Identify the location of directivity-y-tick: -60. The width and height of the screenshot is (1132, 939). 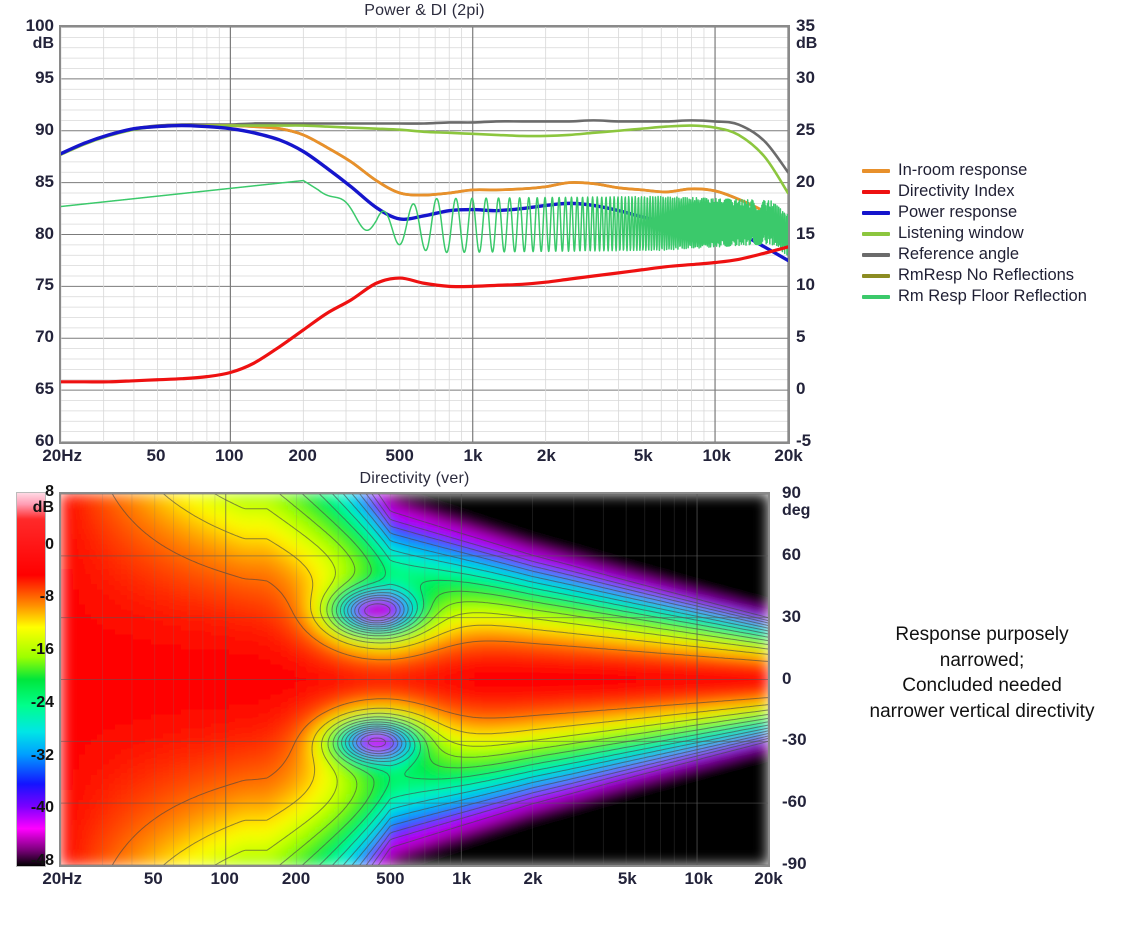
(805, 802).